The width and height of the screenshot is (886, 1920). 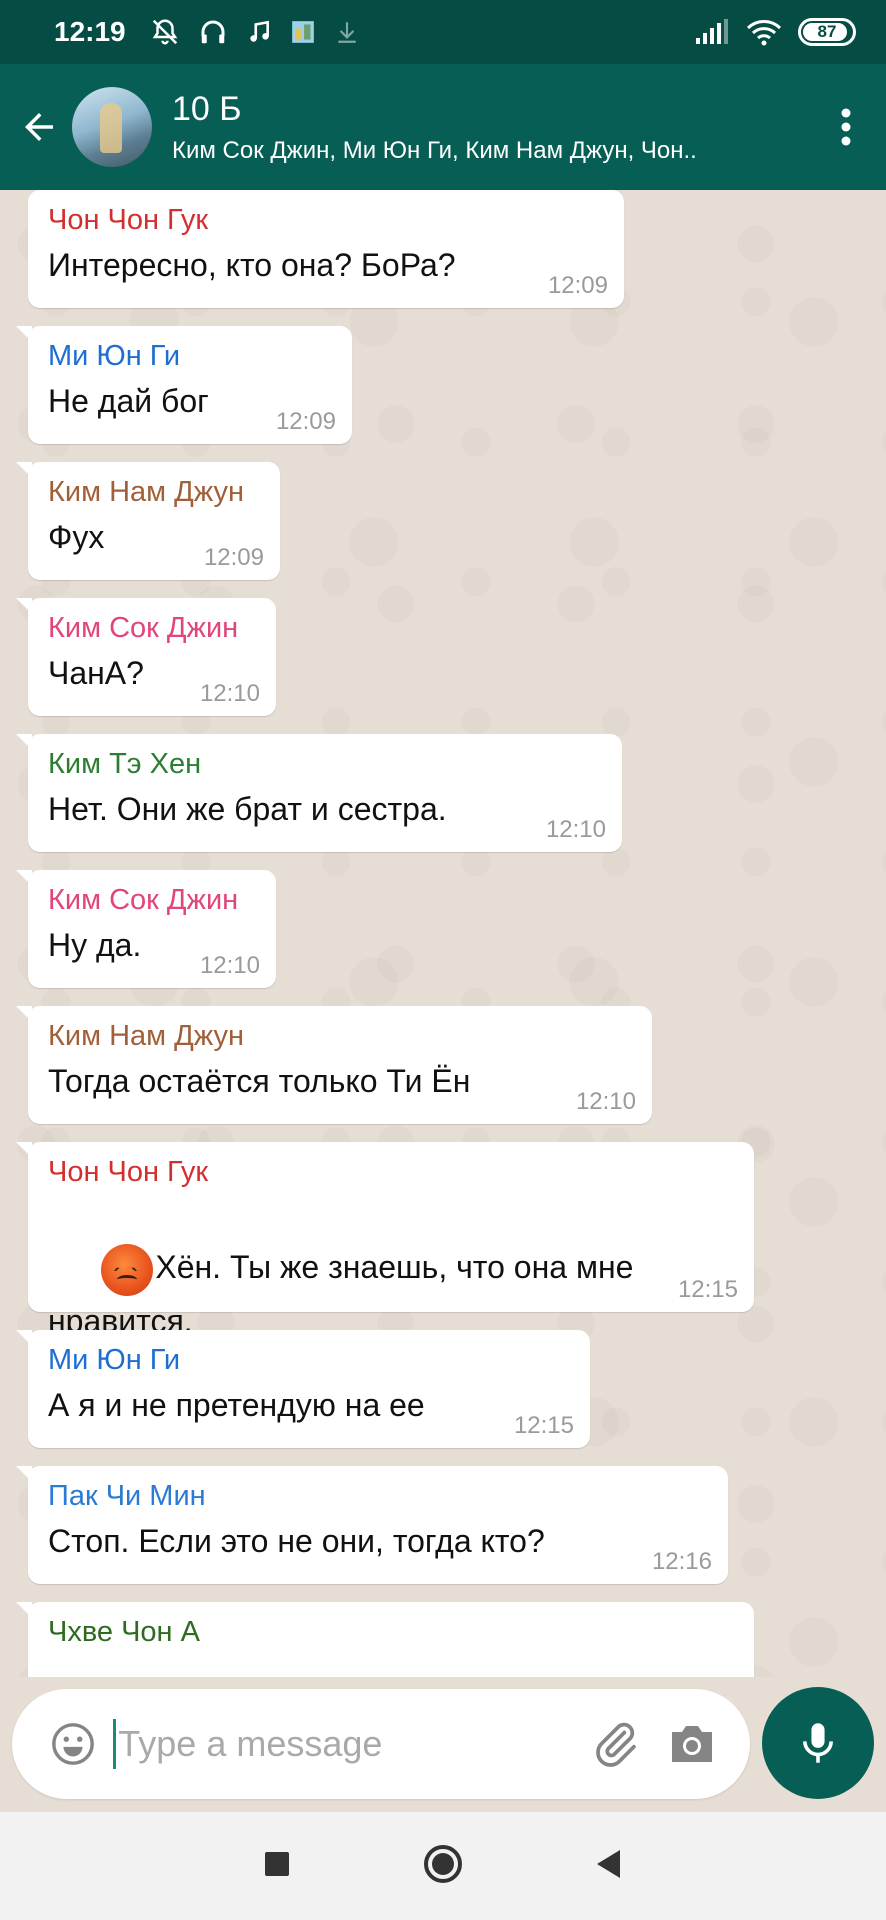 What do you see at coordinates (350, 1744) in the screenshot?
I see `message-input` at bounding box center [350, 1744].